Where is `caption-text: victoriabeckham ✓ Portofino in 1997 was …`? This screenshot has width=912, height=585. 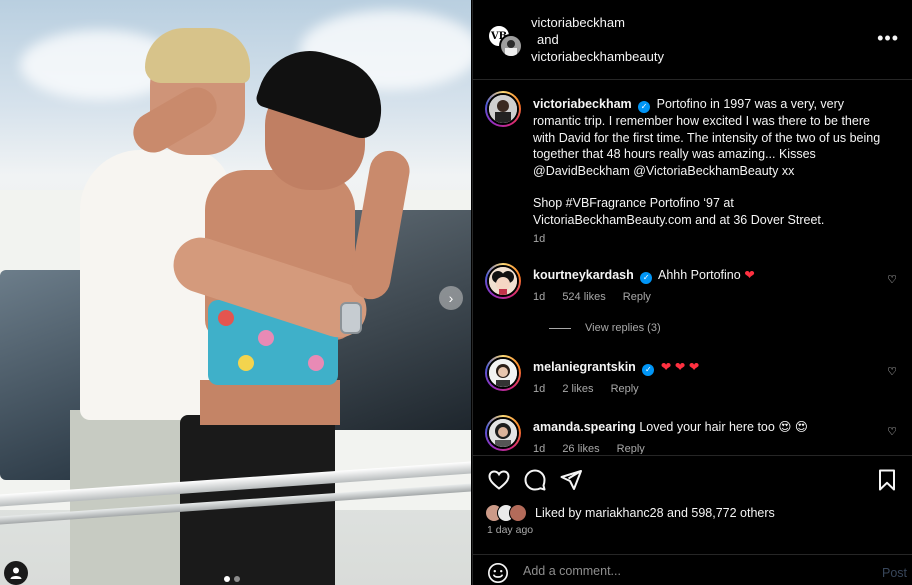
caption-text: victoriabeckham ✓ Portofino in 1997 was … is located at coordinates (713, 162).